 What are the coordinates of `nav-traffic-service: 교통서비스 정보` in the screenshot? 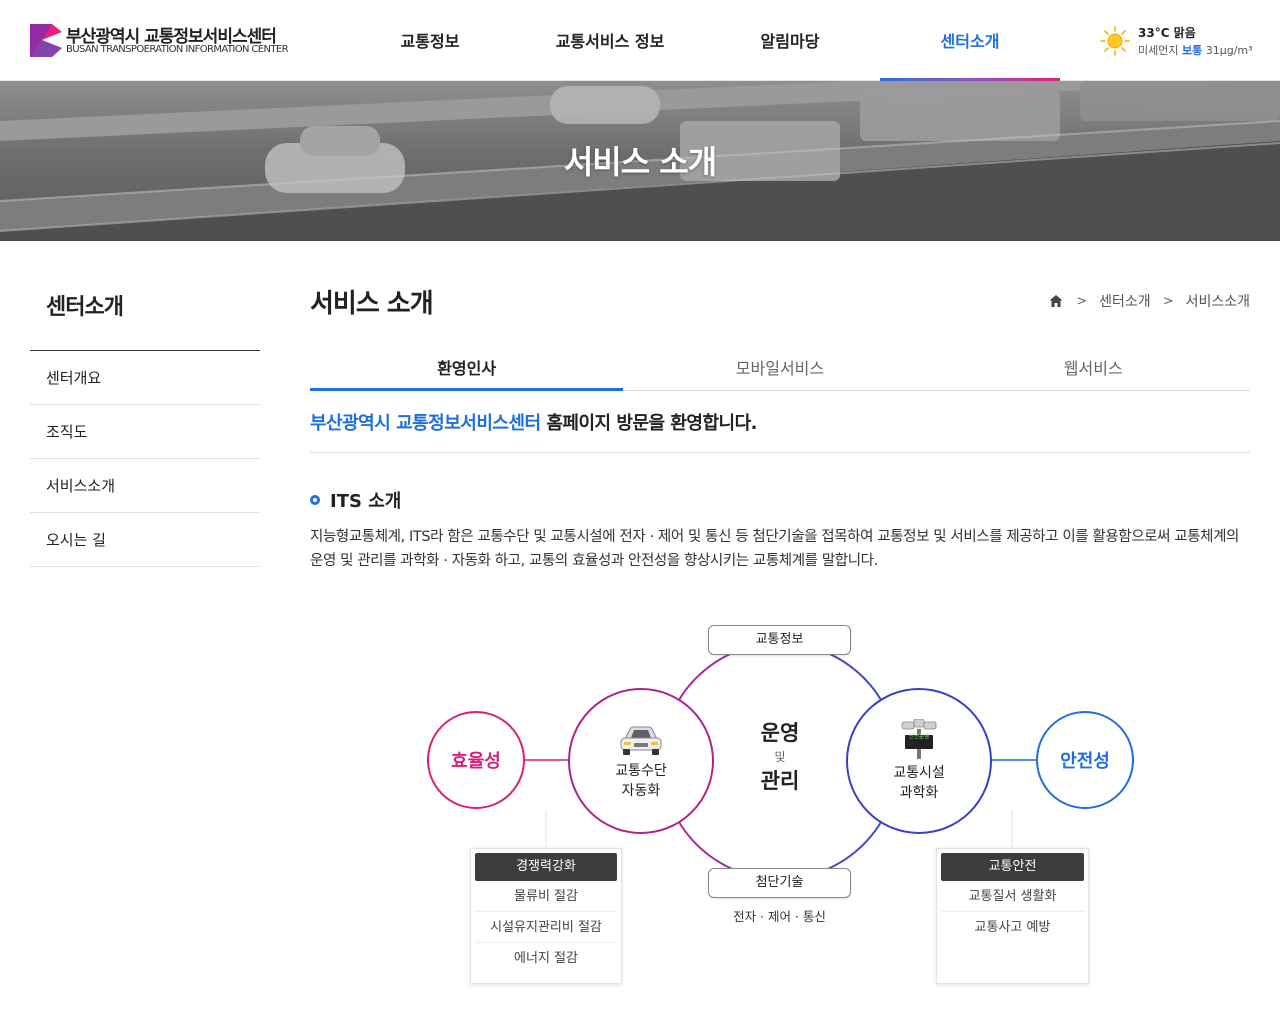 It's located at (610, 40).